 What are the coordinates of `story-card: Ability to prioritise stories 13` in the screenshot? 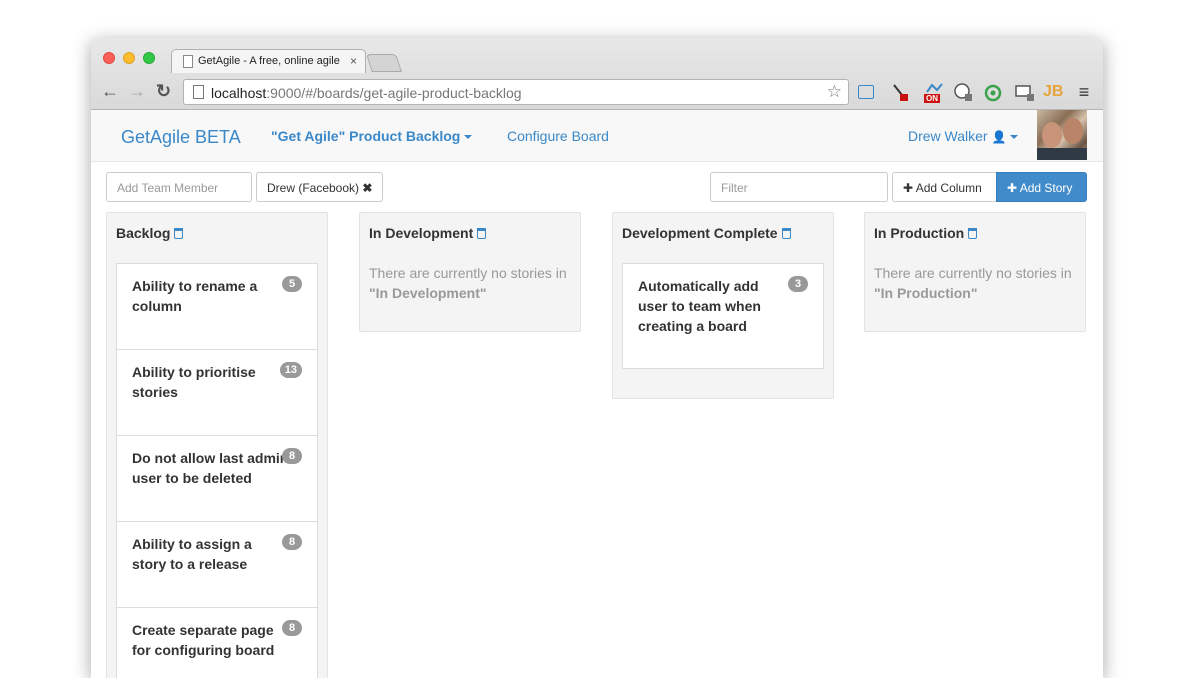 It's located at (217, 392).